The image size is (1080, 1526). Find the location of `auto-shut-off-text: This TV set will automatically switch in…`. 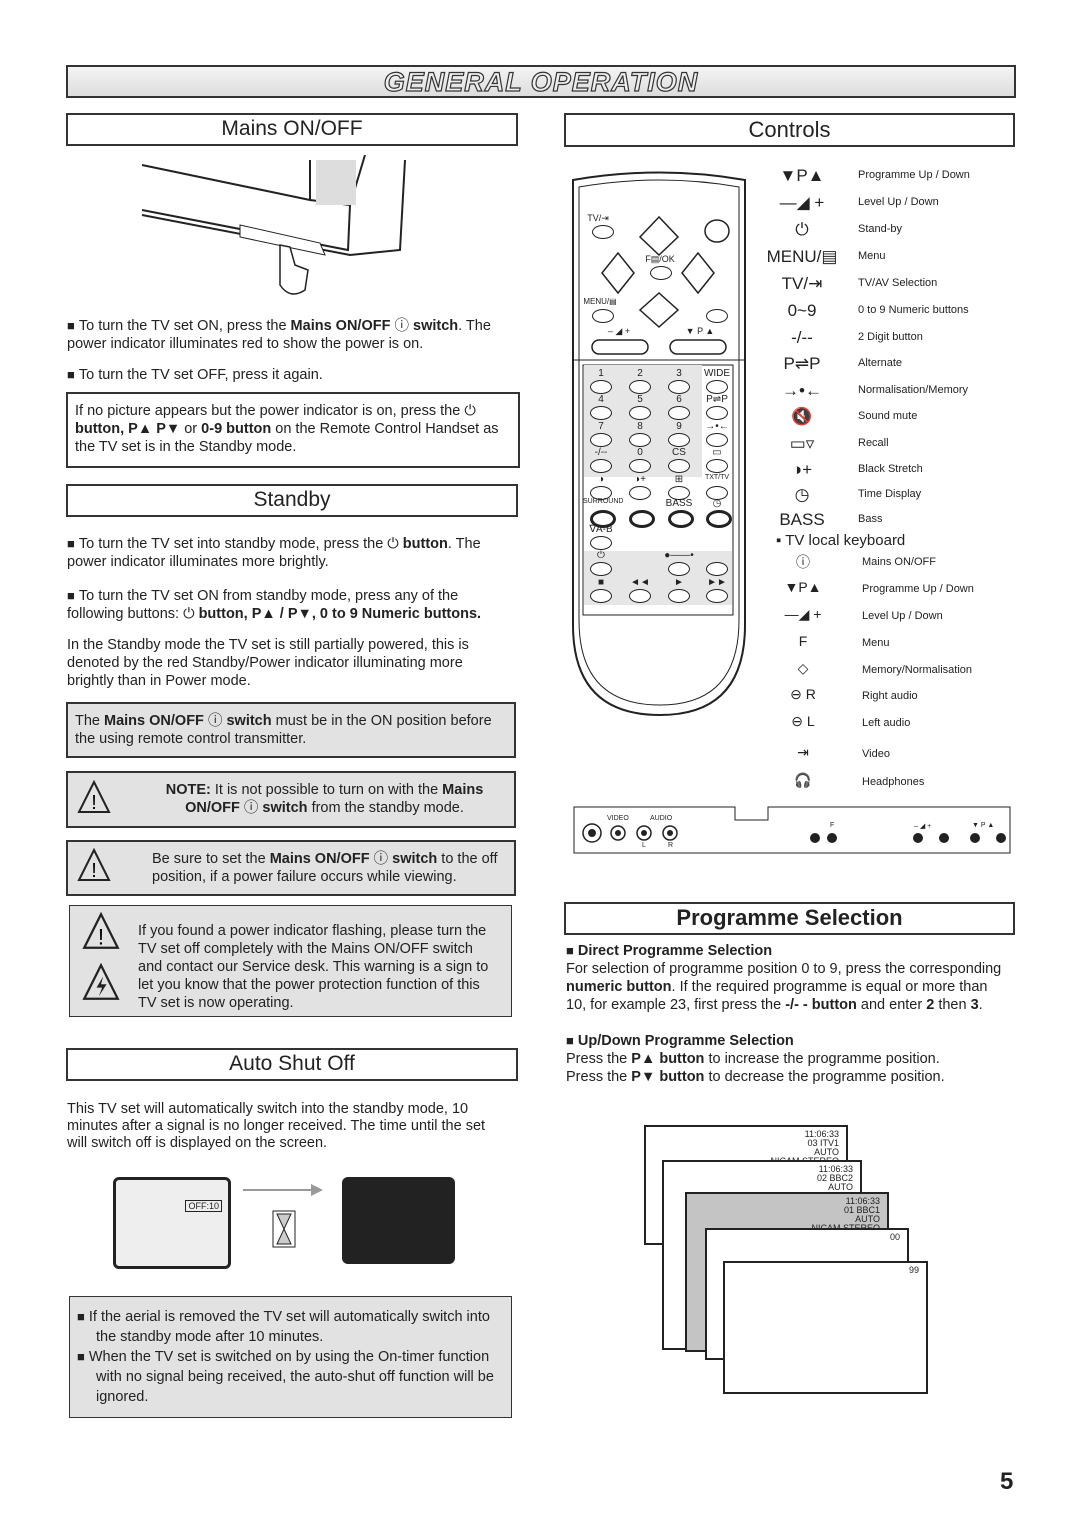

auto-shut-off-text: This TV set will automatically switch in… is located at coordinates (276, 1126).